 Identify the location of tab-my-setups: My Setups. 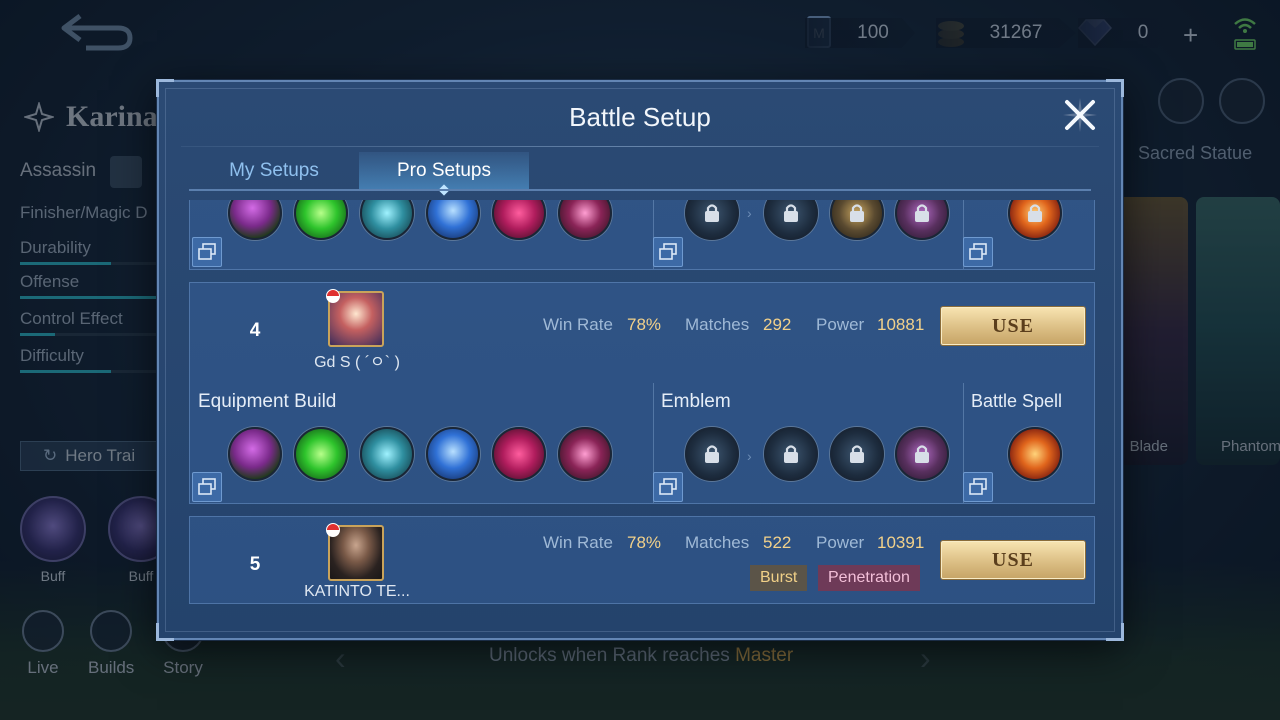
(274, 171).